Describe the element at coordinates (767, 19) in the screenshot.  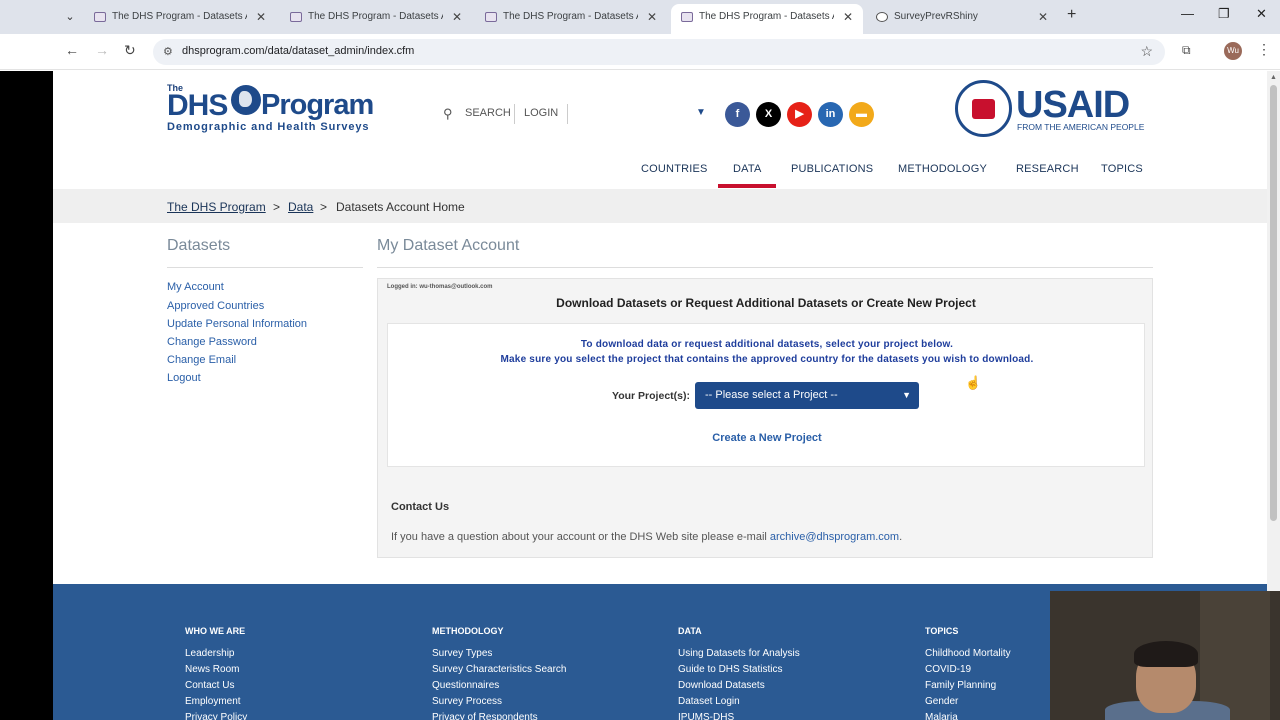
I see `browser-tab-active: The DHS Program - Datasets Ac ✕` at that location.